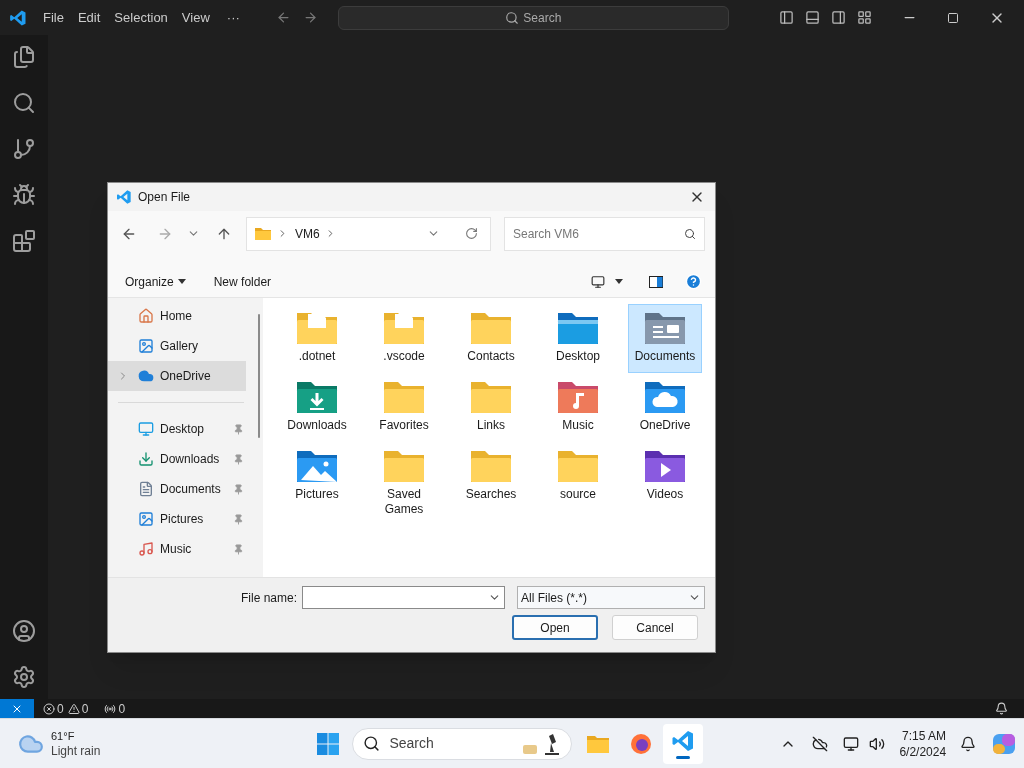  I want to click on scrollbar-thumb, so click(258, 376).